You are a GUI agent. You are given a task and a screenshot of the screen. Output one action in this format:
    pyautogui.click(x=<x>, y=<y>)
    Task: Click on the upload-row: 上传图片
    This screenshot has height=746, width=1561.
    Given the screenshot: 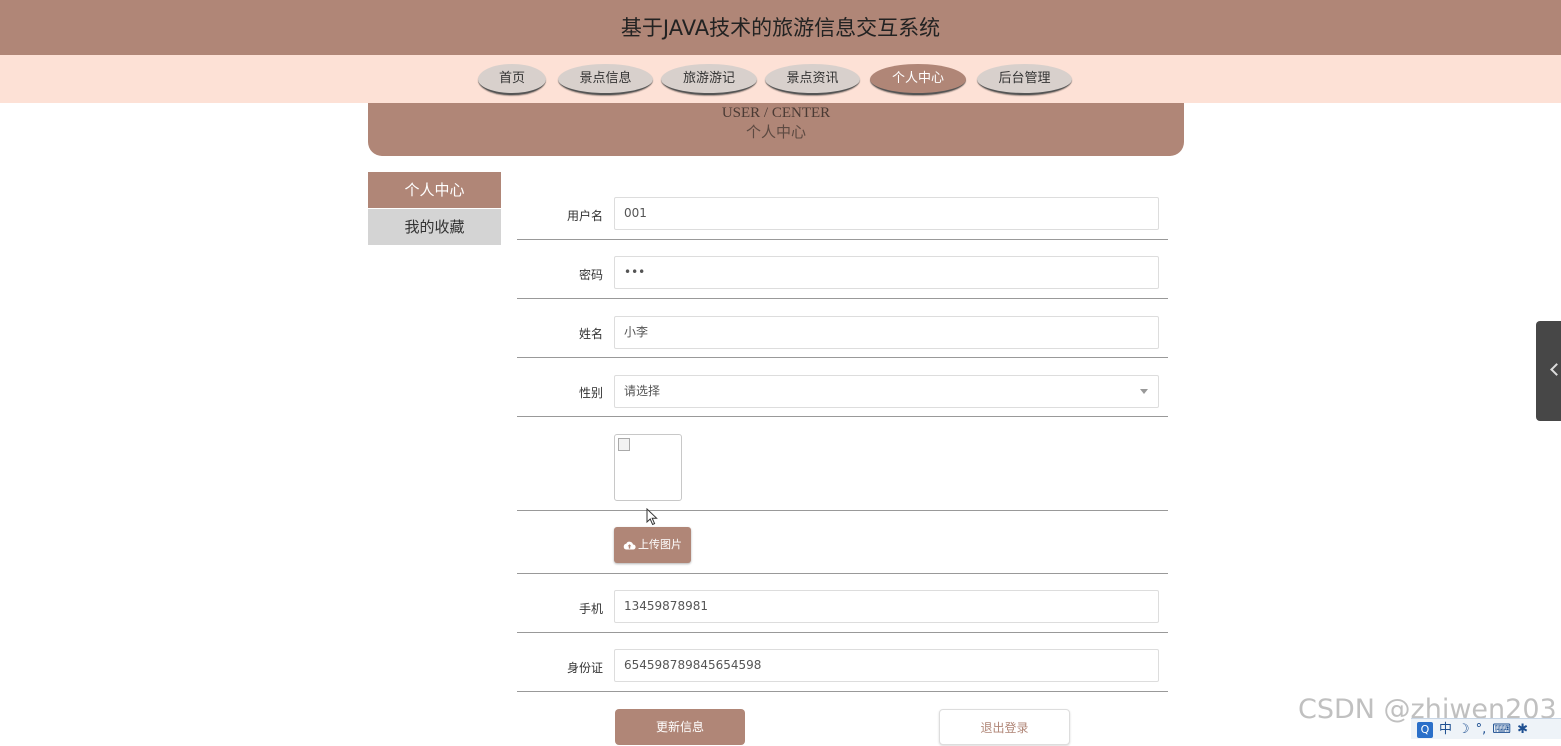 What is the action you would take?
    pyautogui.click(x=842, y=542)
    